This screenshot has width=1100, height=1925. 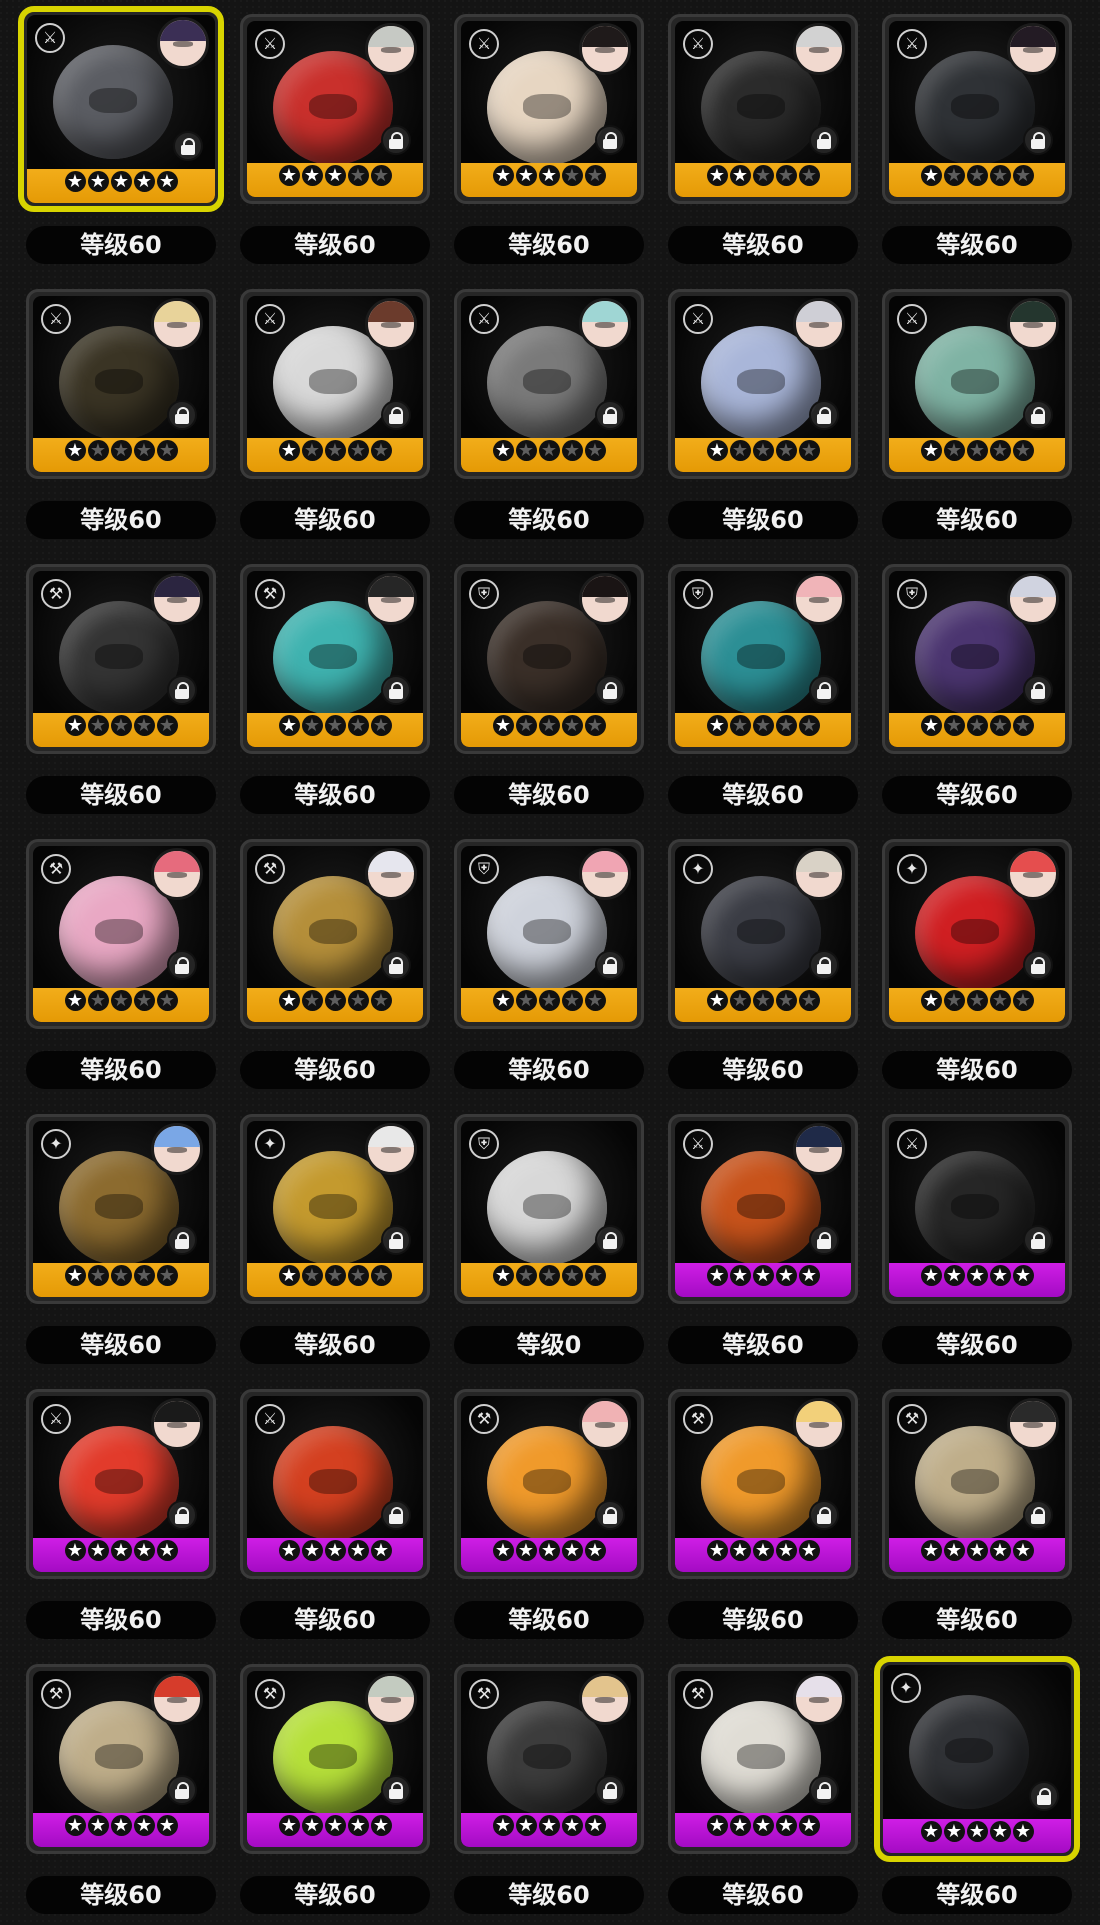 What do you see at coordinates (121, 109) in the screenshot?
I see `bangboo-card-selected: ⚔ ★ ★ ★ ★ ★` at bounding box center [121, 109].